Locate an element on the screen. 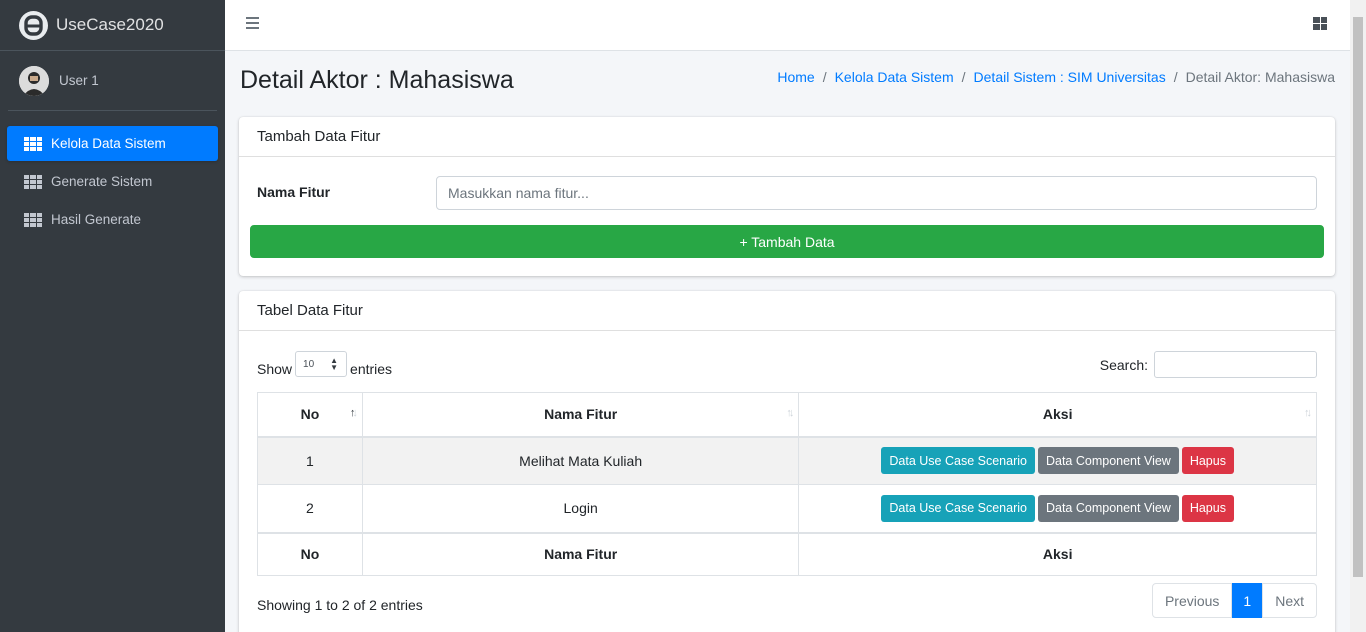 This screenshot has width=1366, height=632. brand-name: UseCase2020 is located at coordinates (110, 24).